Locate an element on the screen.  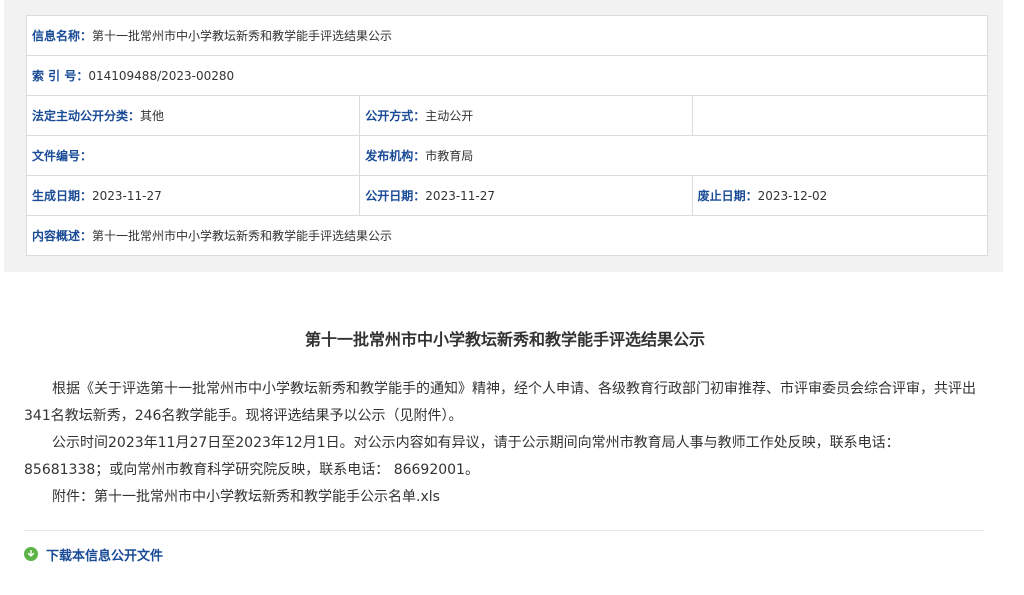
meta-cell-index-no: 索 引 号：014109488/2023-00280 is located at coordinates (507, 75).